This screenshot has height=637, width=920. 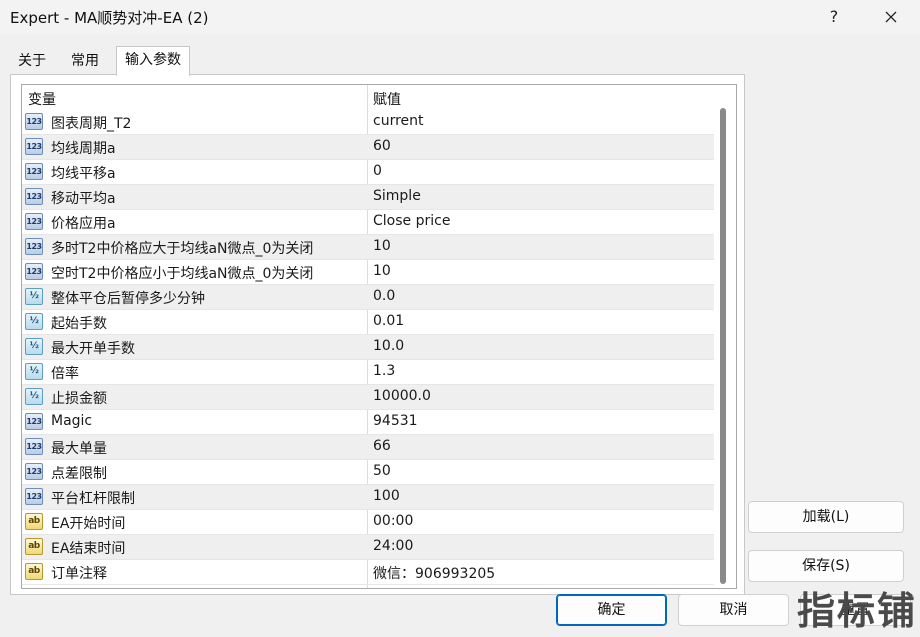 What do you see at coordinates (388, 346) in the screenshot?
I see `variable-value: 10.0` at bounding box center [388, 346].